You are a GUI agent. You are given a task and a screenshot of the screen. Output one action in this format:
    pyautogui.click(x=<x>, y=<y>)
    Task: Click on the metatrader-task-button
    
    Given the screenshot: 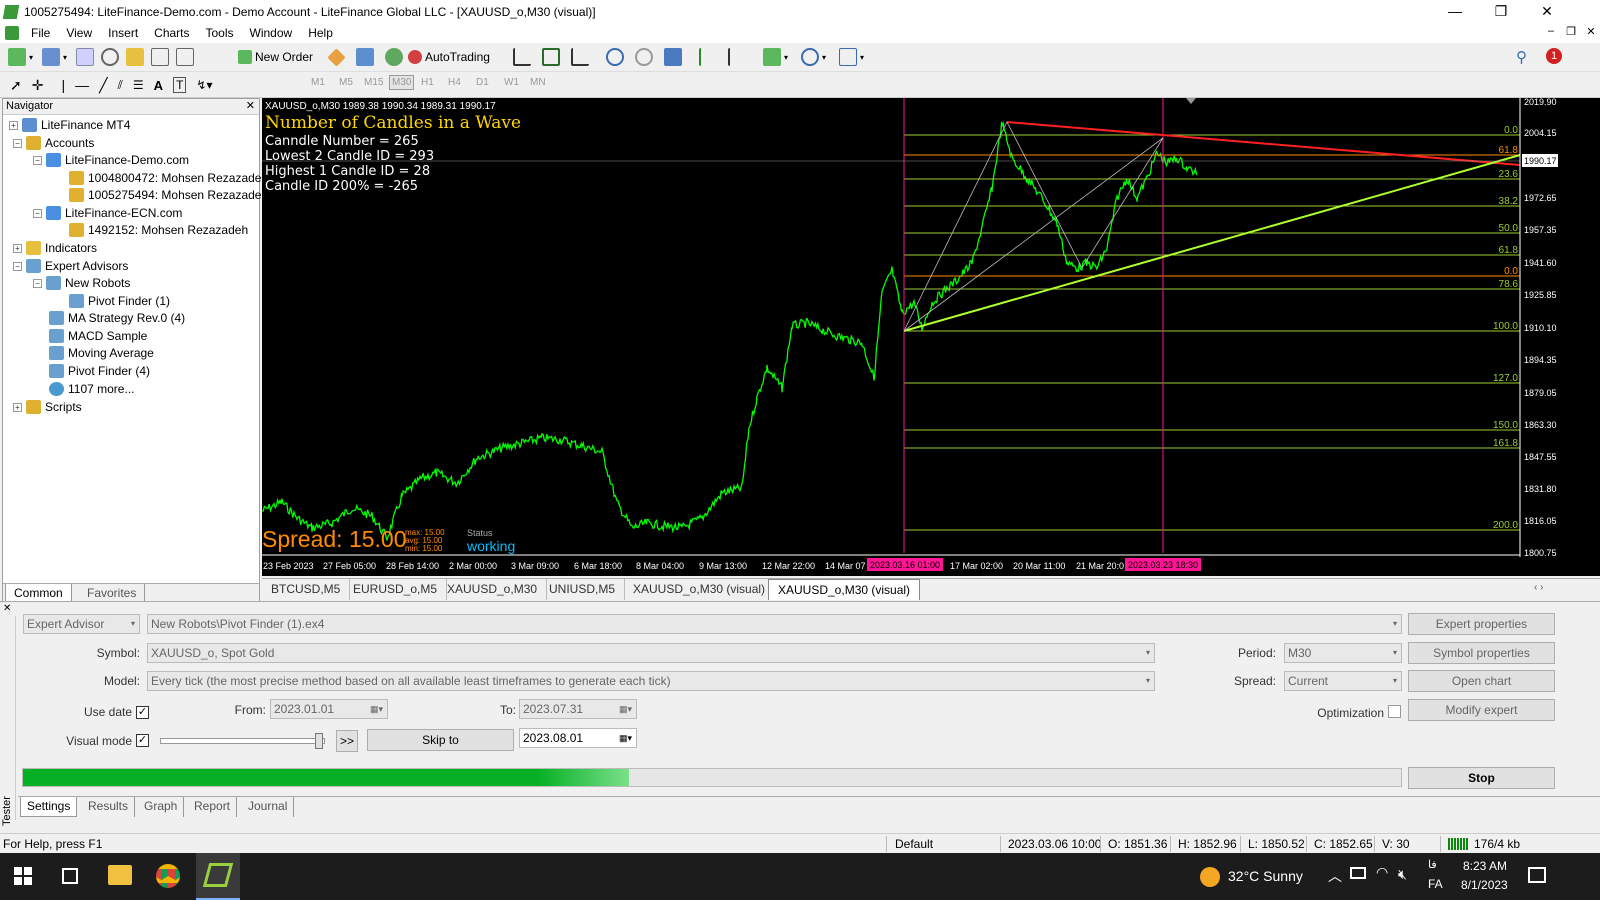 What is the action you would take?
    pyautogui.click(x=218, y=876)
    